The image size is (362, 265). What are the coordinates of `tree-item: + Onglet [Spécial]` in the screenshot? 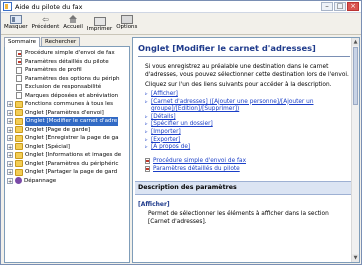 It's located at (68, 147).